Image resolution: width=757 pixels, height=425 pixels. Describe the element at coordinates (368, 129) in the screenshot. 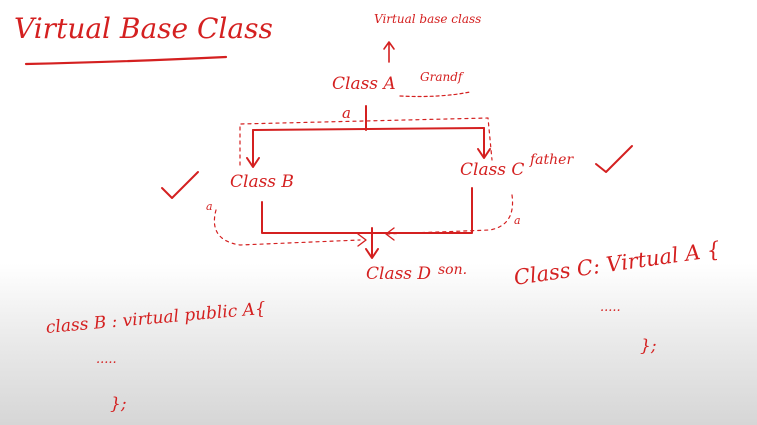

I see `top-connector` at that location.